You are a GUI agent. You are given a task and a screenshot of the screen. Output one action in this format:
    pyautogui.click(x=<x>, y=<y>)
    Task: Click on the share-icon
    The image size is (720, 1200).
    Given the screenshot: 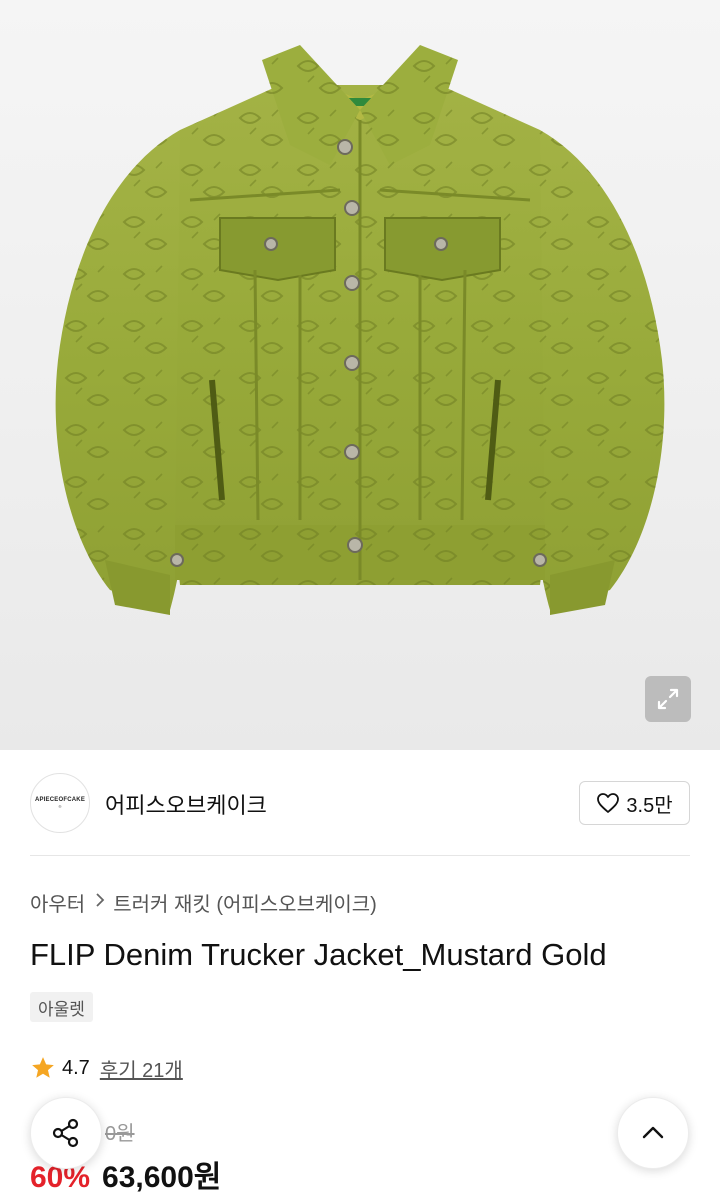 What is the action you would take?
    pyautogui.click(x=65, y=1133)
    